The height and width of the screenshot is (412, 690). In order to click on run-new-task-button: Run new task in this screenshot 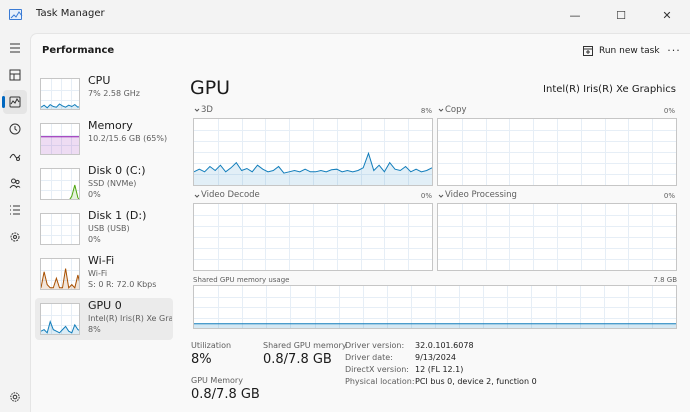, I will do `click(621, 51)`.